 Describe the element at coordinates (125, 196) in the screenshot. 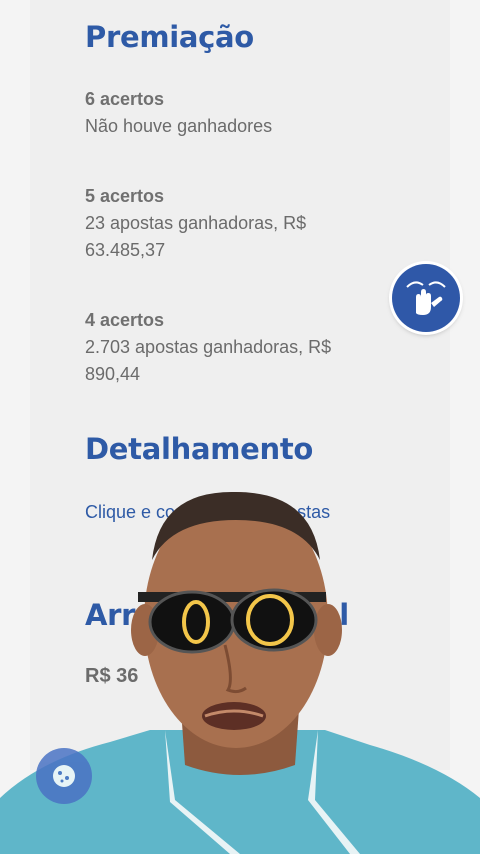

I see `tier-5-hits: 5 acertos` at that location.